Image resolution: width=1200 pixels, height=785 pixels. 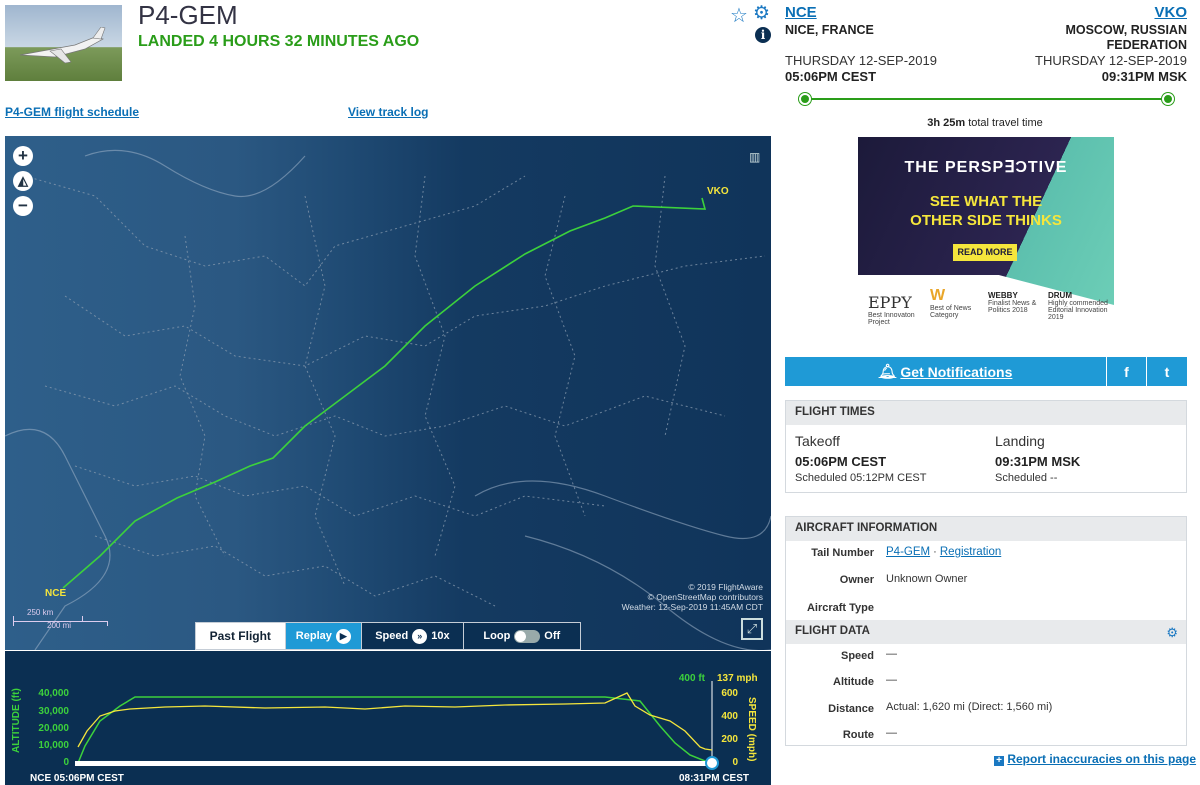 What do you see at coordinates (729, 693) in the screenshot?
I see `speed-tick: 600` at bounding box center [729, 693].